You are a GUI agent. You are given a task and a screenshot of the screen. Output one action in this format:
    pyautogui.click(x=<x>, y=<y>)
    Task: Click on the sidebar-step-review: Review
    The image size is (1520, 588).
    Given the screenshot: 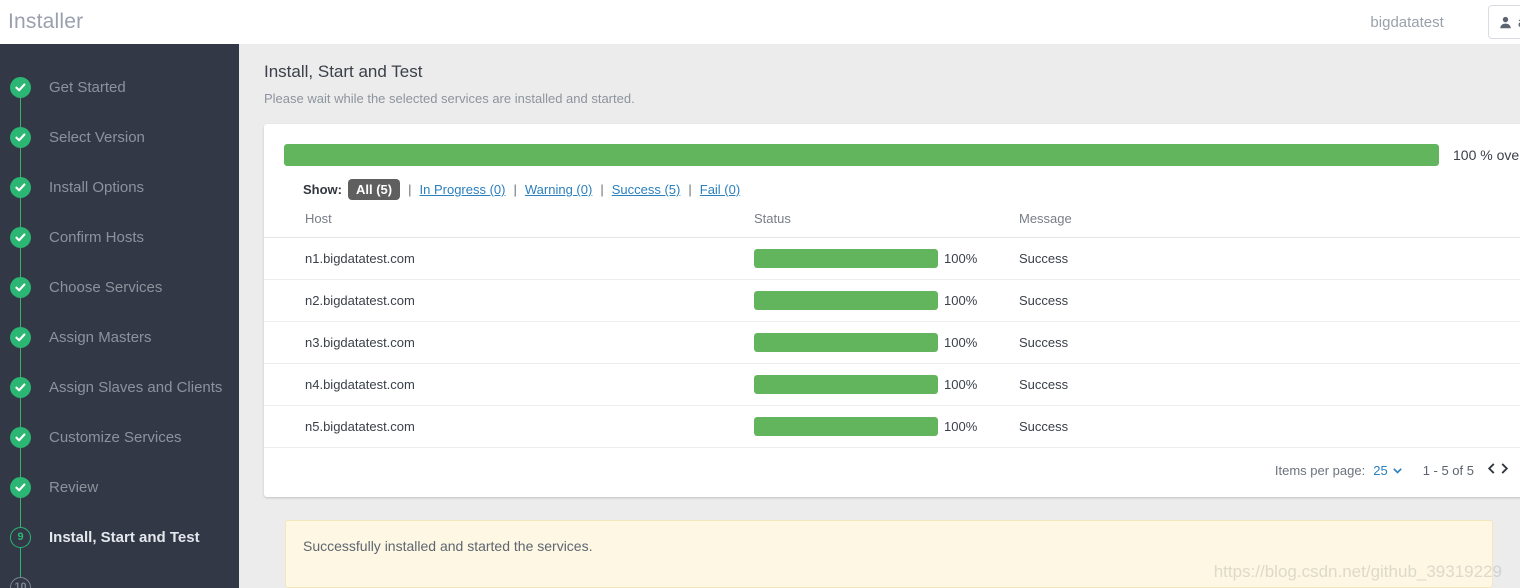 What is the action you would take?
    pyautogui.click(x=119, y=499)
    